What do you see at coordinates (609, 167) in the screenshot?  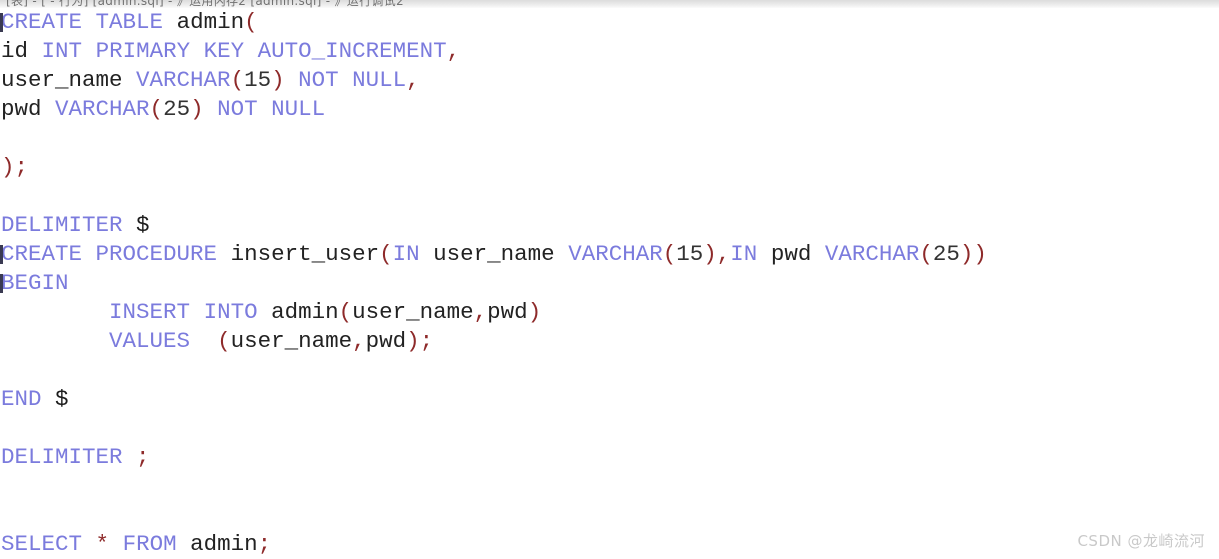 I see `code-line: );` at bounding box center [609, 167].